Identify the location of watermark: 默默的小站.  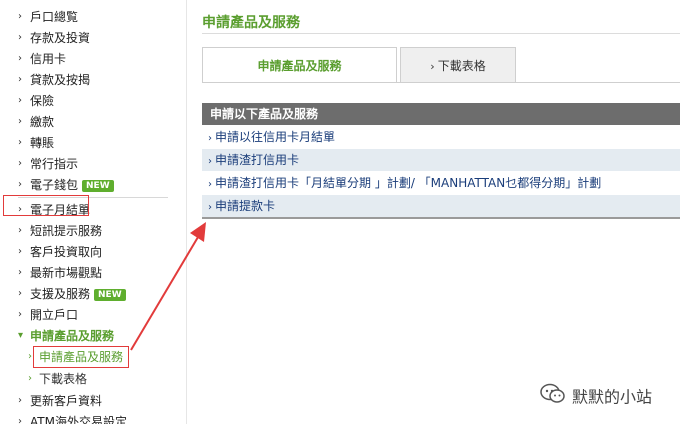
(596, 396).